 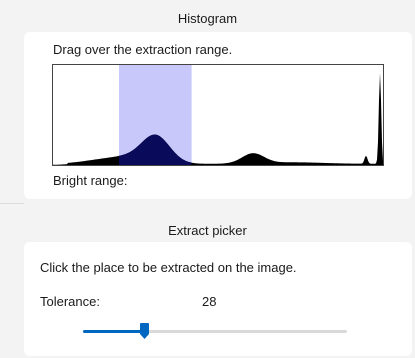 I want to click on extract-picker-section-title: Extract picker, so click(x=207, y=230).